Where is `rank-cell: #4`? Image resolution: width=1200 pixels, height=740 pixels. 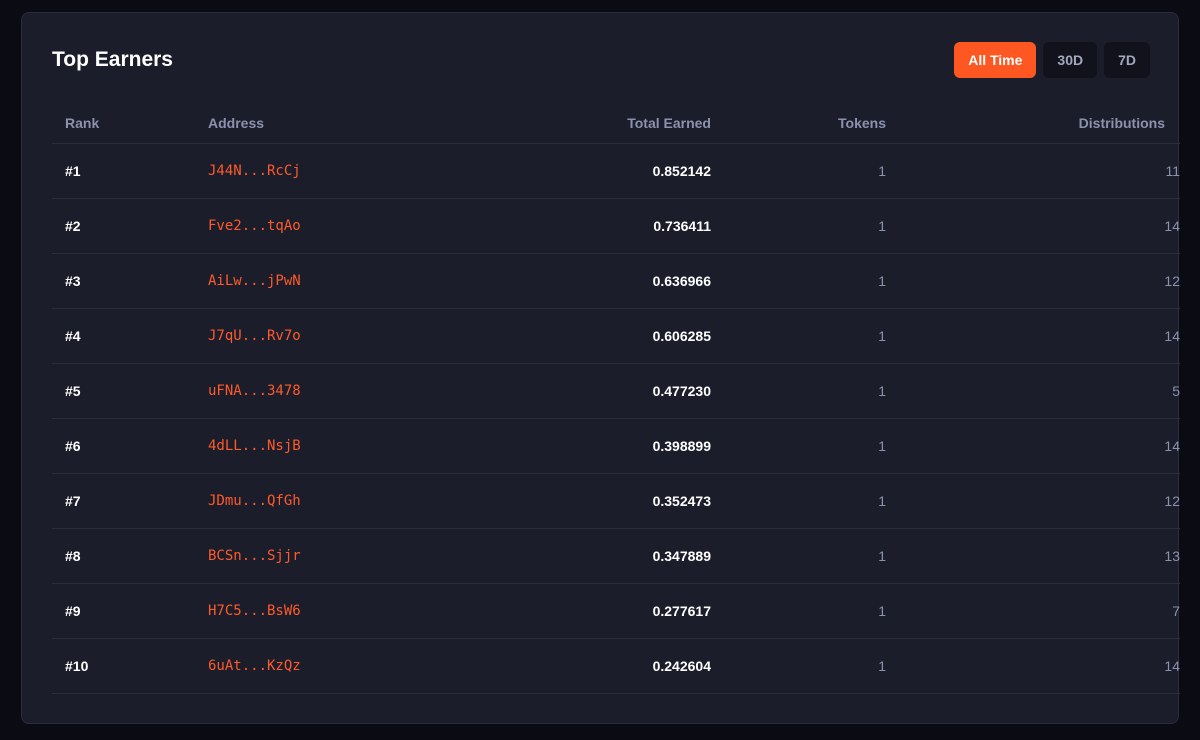 rank-cell: #4 is located at coordinates (130, 336).